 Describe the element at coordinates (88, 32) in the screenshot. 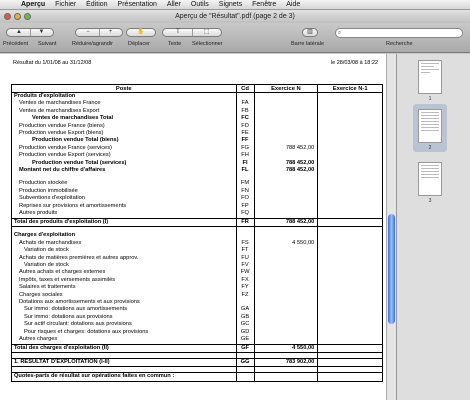

I see `zoom-out-icon: −` at that location.